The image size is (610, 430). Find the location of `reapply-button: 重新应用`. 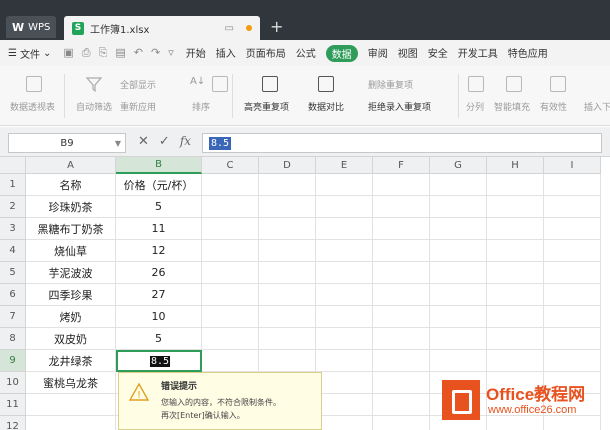

reapply-button: 重新应用 is located at coordinates (138, 106).